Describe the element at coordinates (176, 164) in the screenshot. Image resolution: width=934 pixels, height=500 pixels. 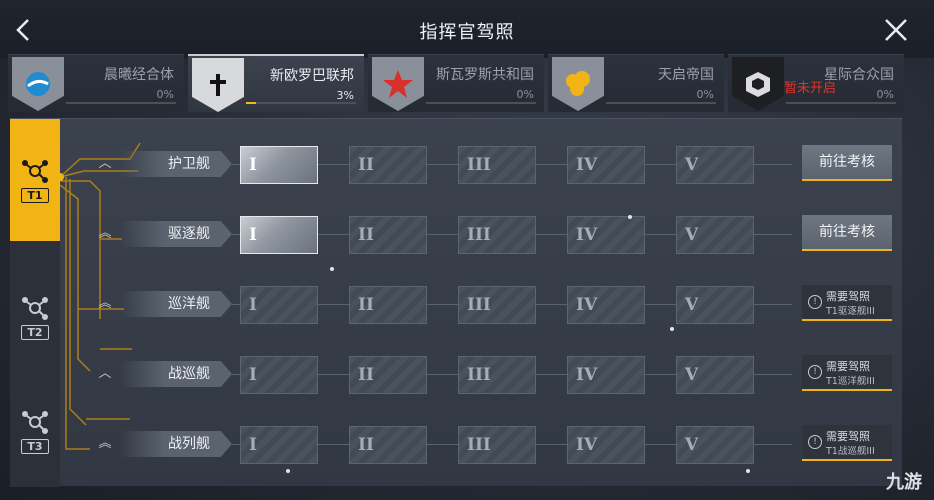
I see `ship-class-label: 护卫舰` at that location.